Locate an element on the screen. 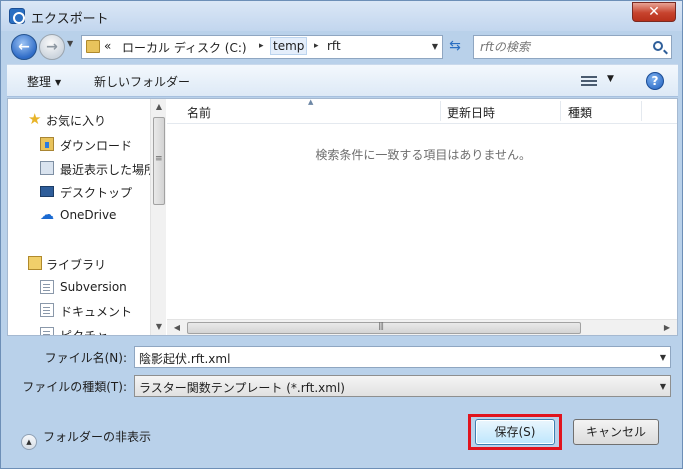 This screenshot has height=469, width=683. horizontal-scrollbar: ◀ ▶ is located at coordinates (422, 327).